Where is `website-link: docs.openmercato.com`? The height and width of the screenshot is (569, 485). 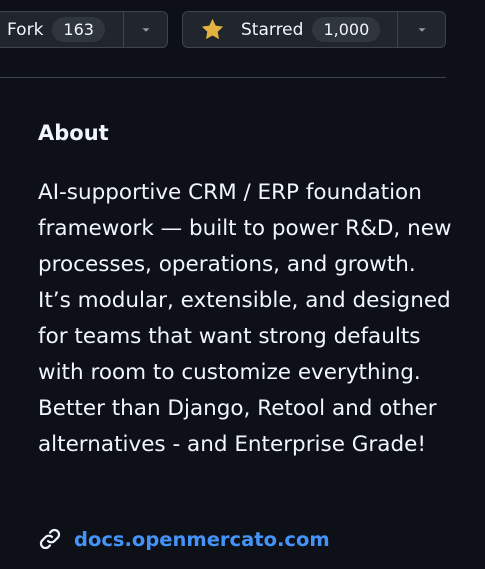
website-link: docs.openmercato.com is located at coordinates (202, 539).